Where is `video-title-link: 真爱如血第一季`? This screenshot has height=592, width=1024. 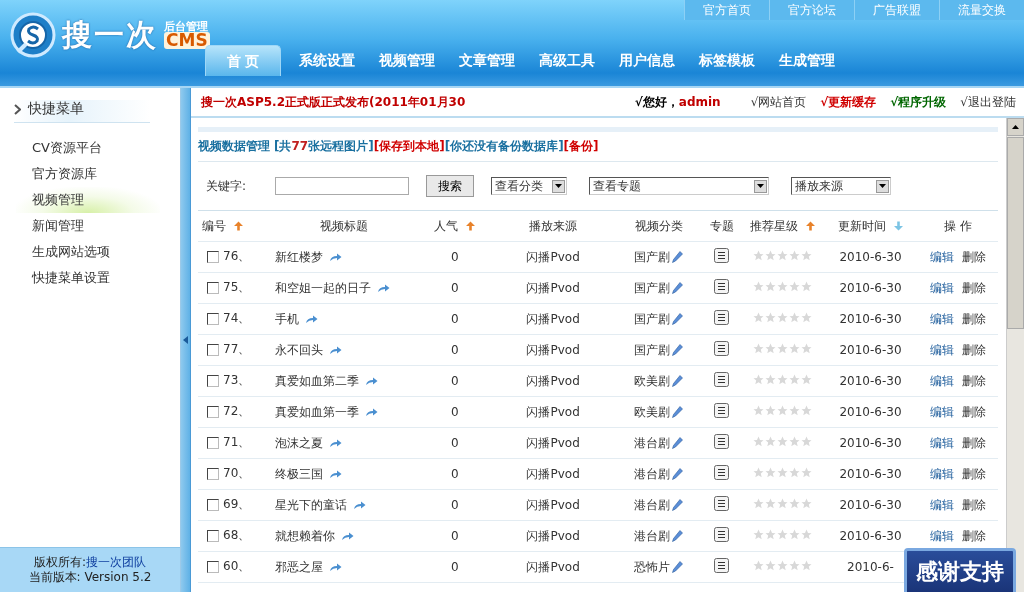 video-title-link: 真爱如血第一季 is located at coordinates (316, 412).